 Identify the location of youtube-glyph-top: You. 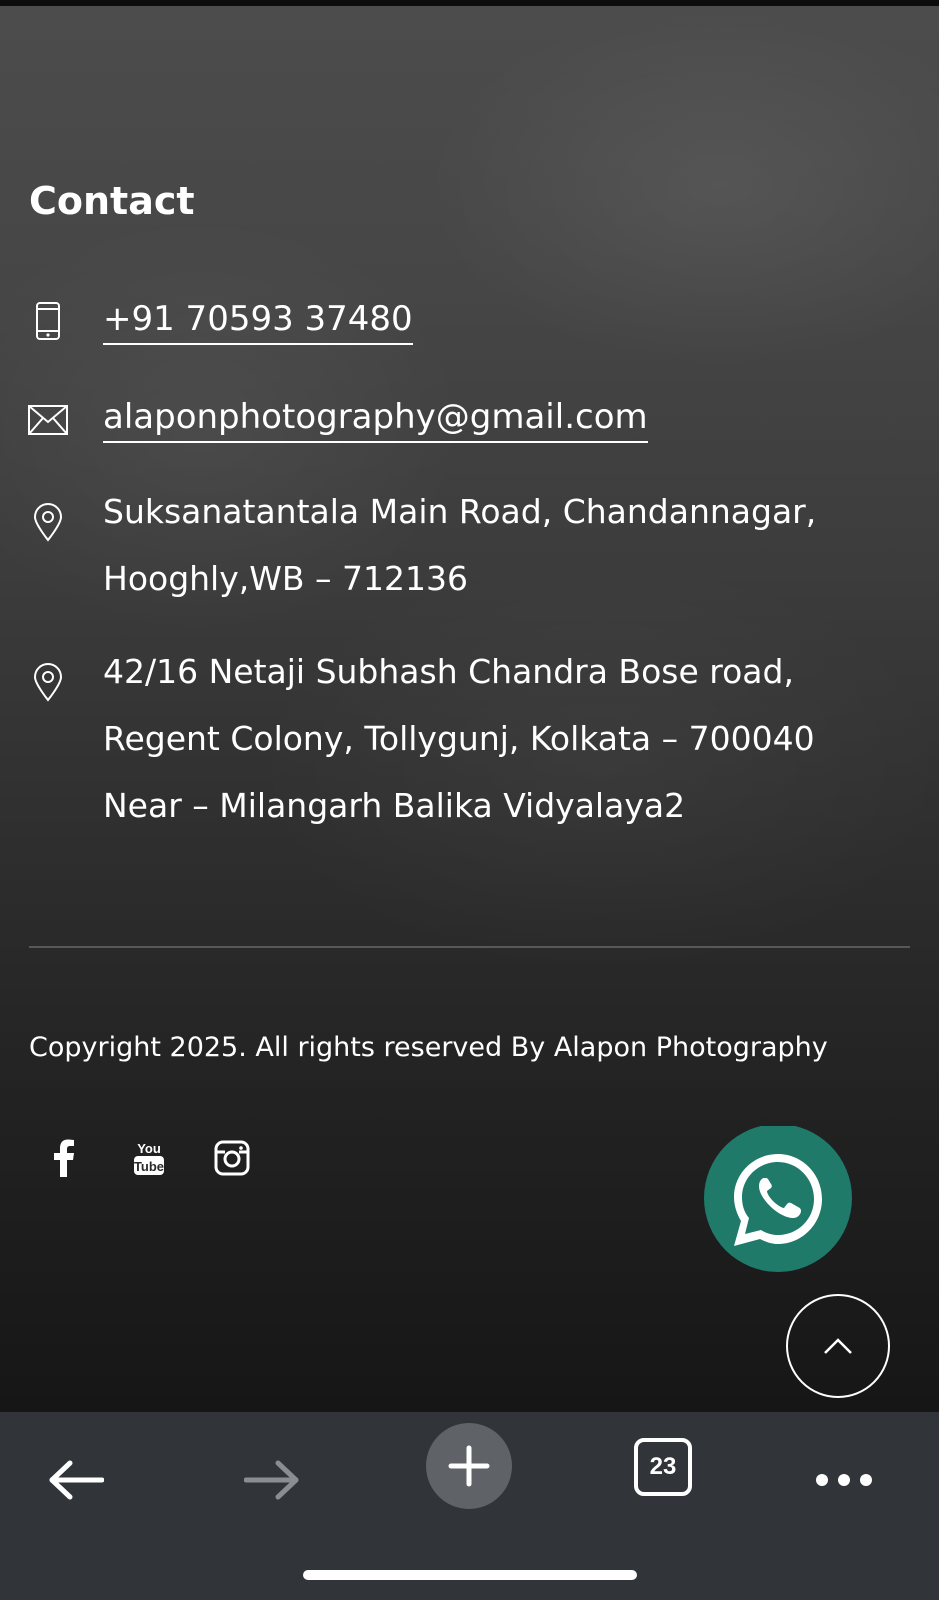
(149, 1148).